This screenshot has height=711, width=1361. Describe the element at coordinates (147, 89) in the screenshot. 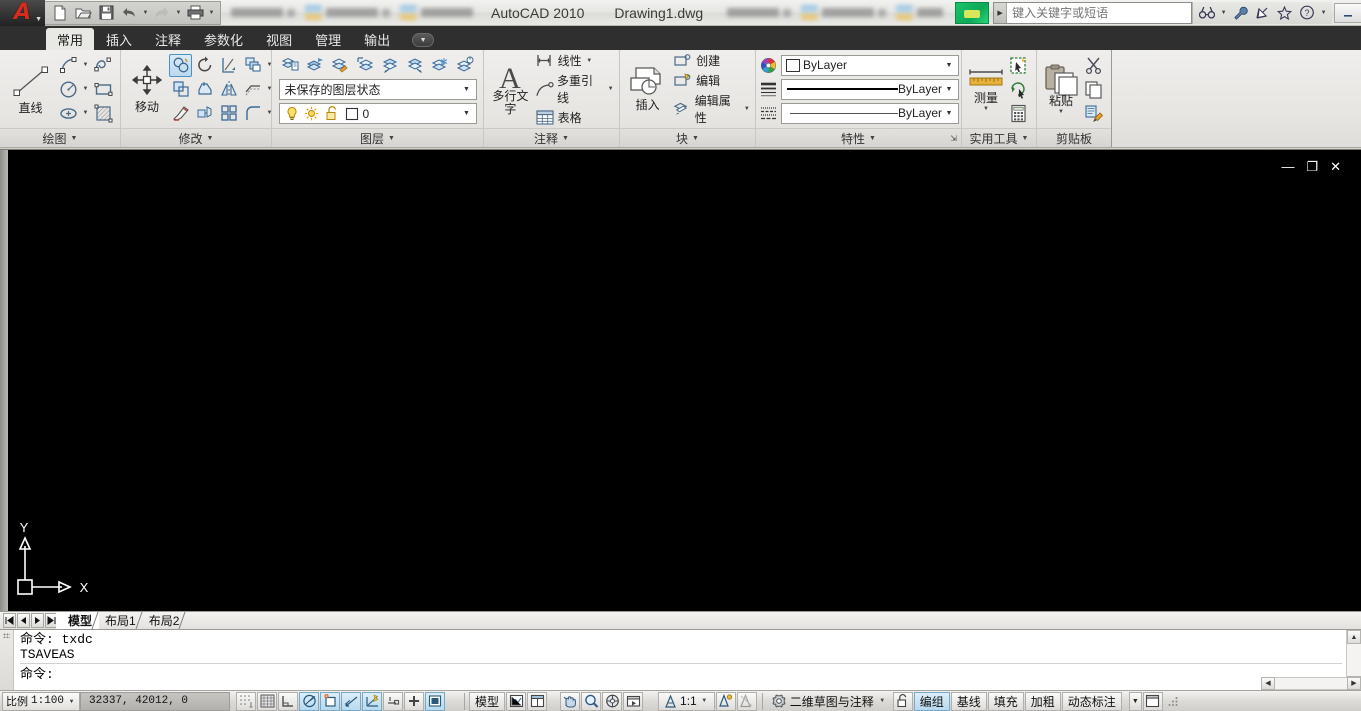

I see `move-button: 移动` at that location.